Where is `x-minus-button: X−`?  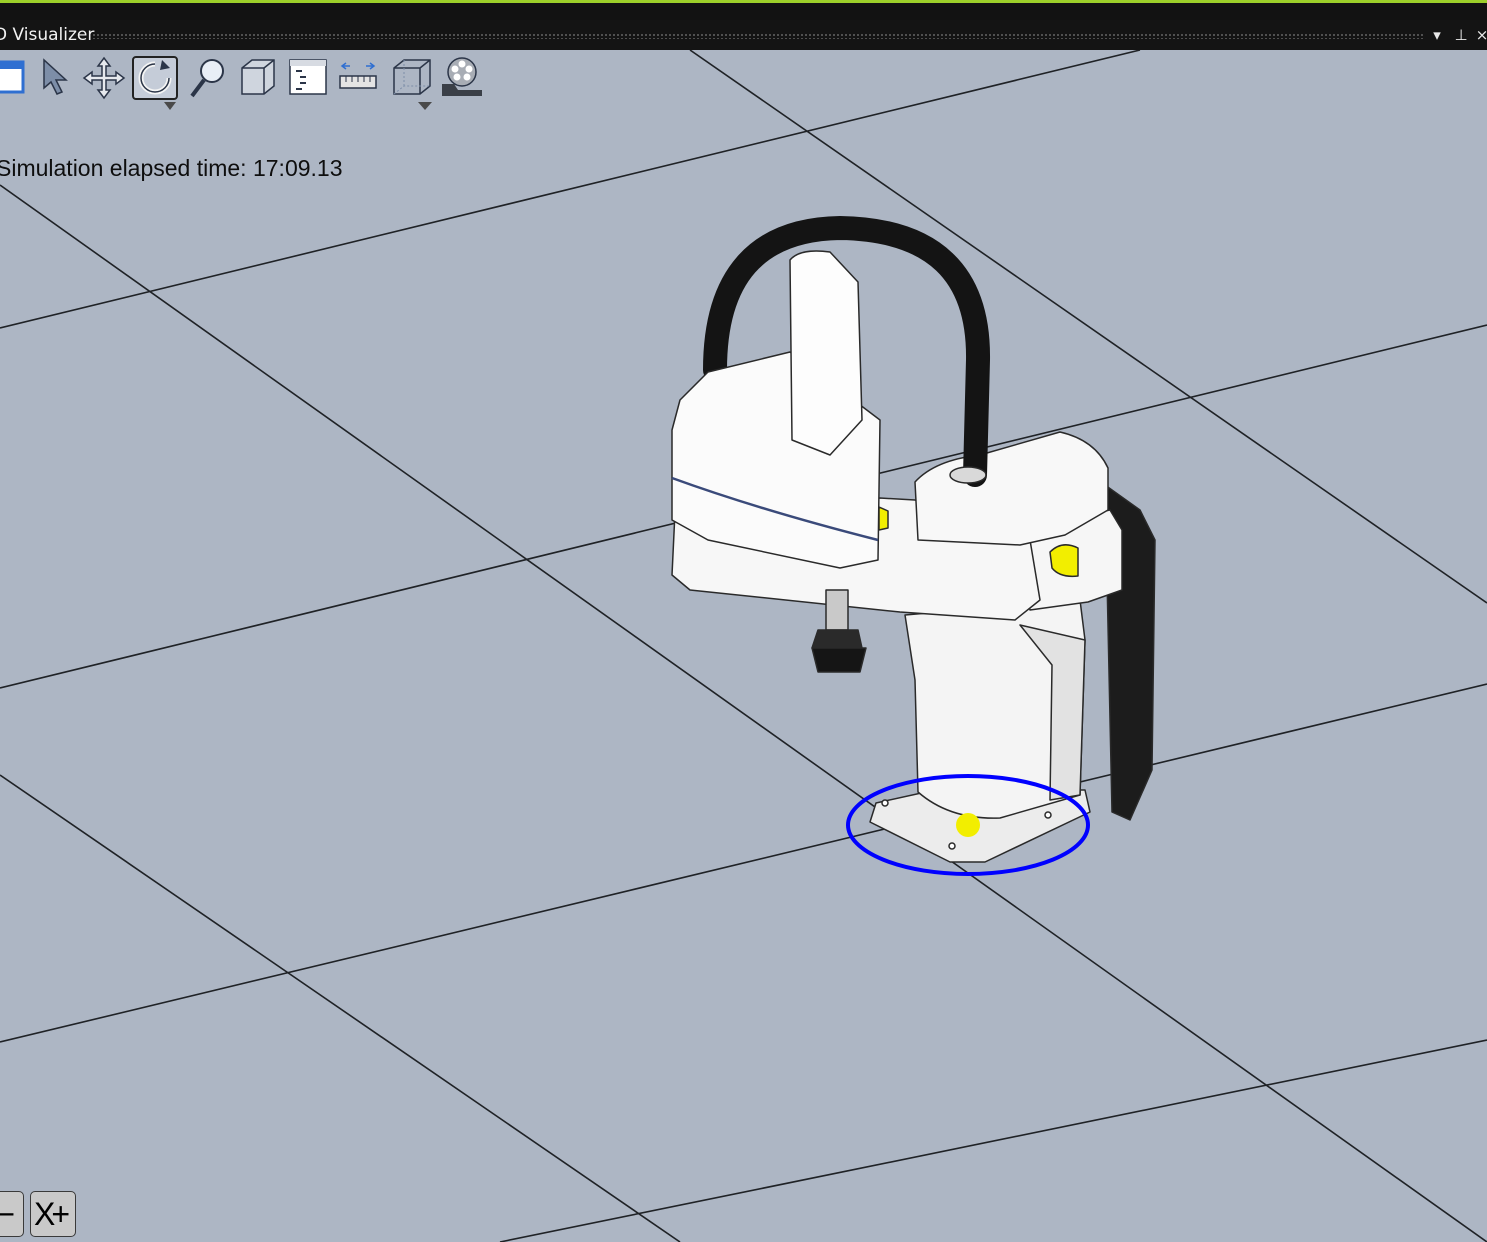
x-minus-button: X− is located at coordinates (12, 1214).